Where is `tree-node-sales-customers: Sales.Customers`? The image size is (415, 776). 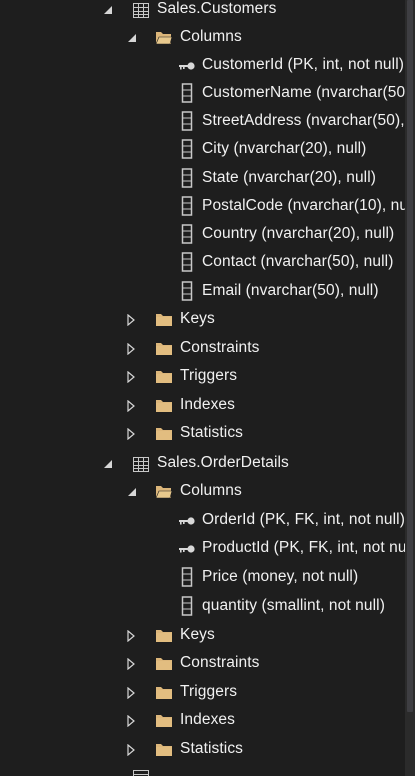
tree-node-sales-customers: Sales.Customers is located at coordinates (202, 12).